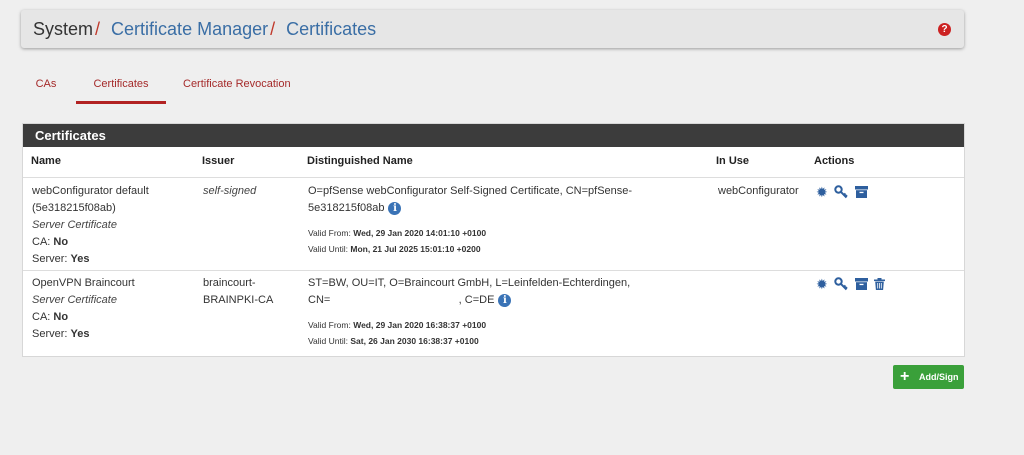 This screenshot has width=1024, height=455. Describe the element at coordinates (218, 161) in the screenshot. I see `column-header-issuer: Issuer` at that location.